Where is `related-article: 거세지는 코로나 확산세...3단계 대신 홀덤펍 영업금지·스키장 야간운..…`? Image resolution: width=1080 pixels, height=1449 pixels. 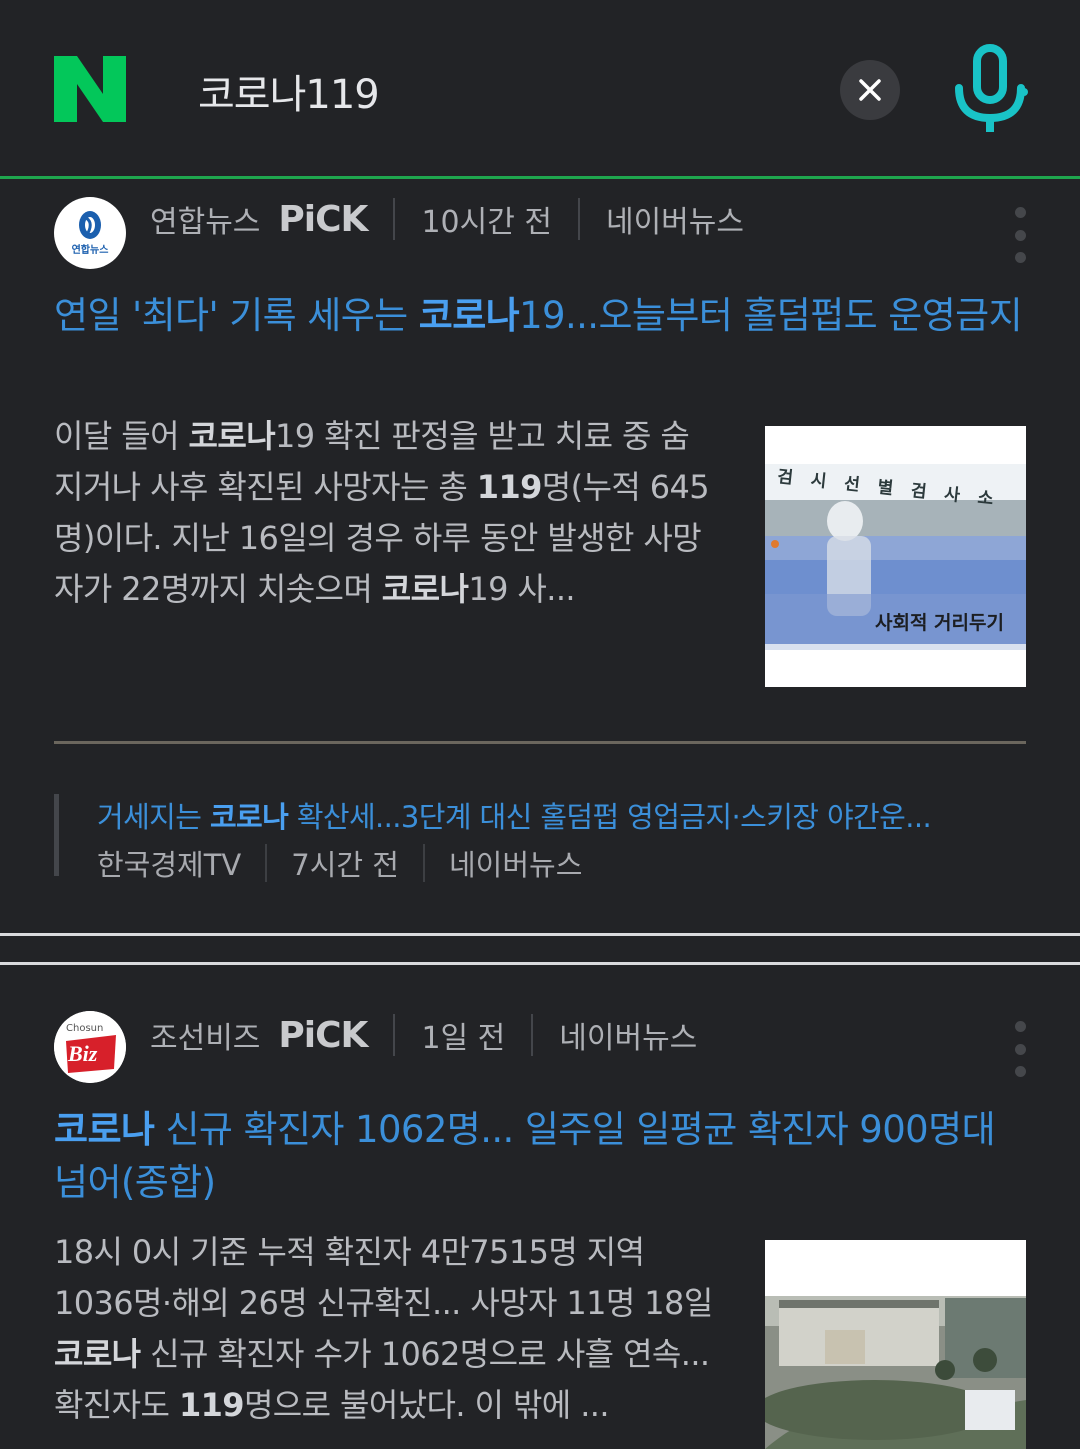 related-article: 거세지는 코로나 확산세...3단계 대신 홀덤펍 영업금지·스키장 야간운..… is located at coordinates (542, 838).